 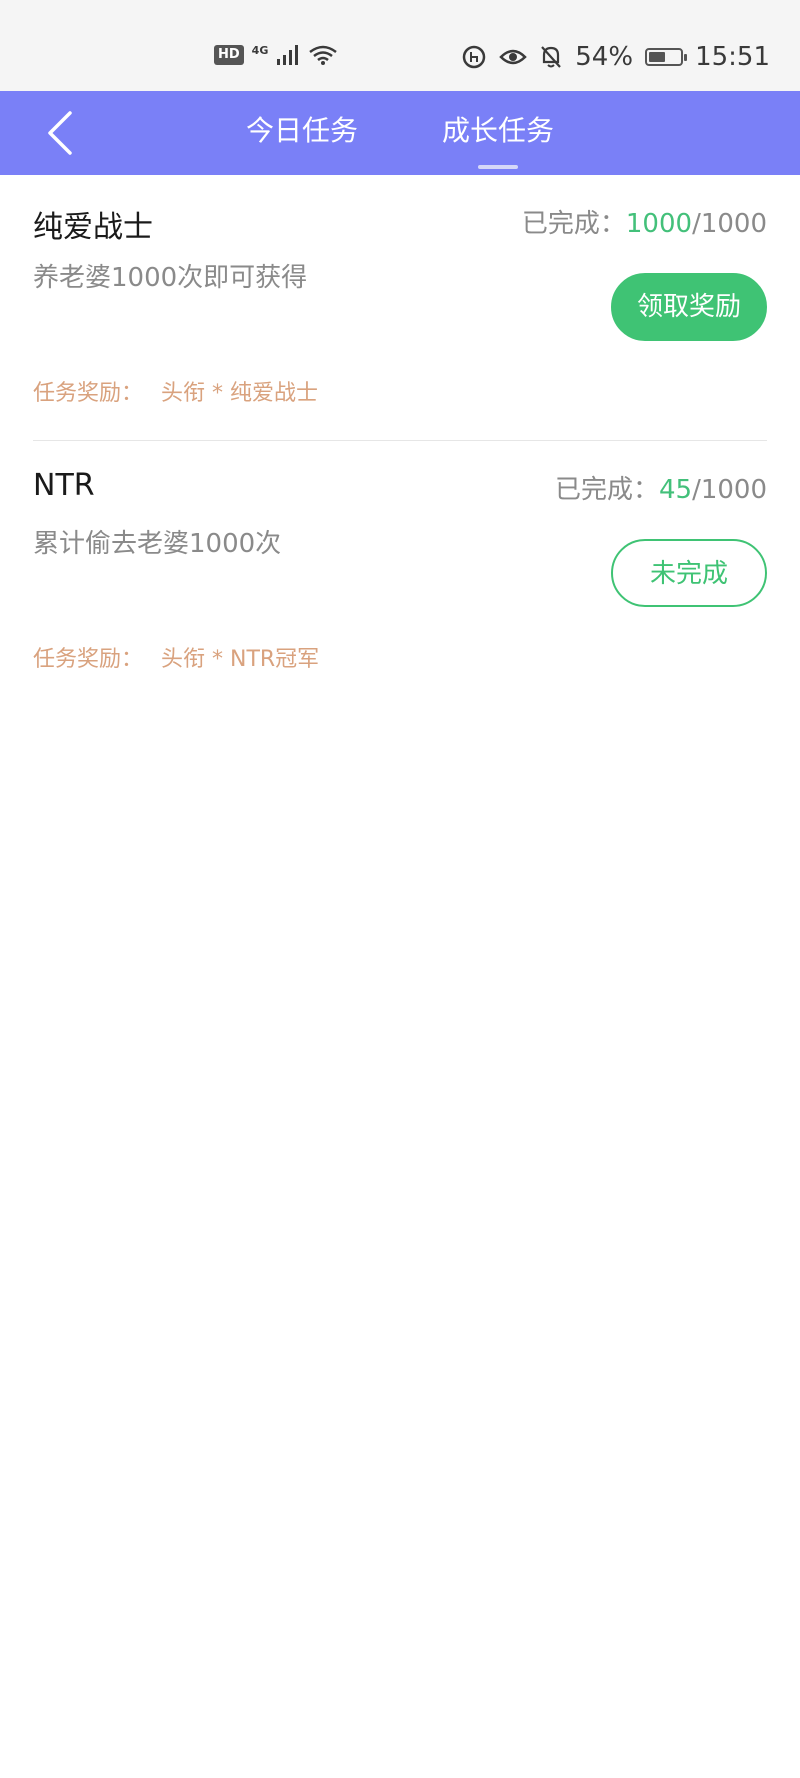 I want to click on task-progress: 已完成：1000/1000, so click(x=644, y=221).